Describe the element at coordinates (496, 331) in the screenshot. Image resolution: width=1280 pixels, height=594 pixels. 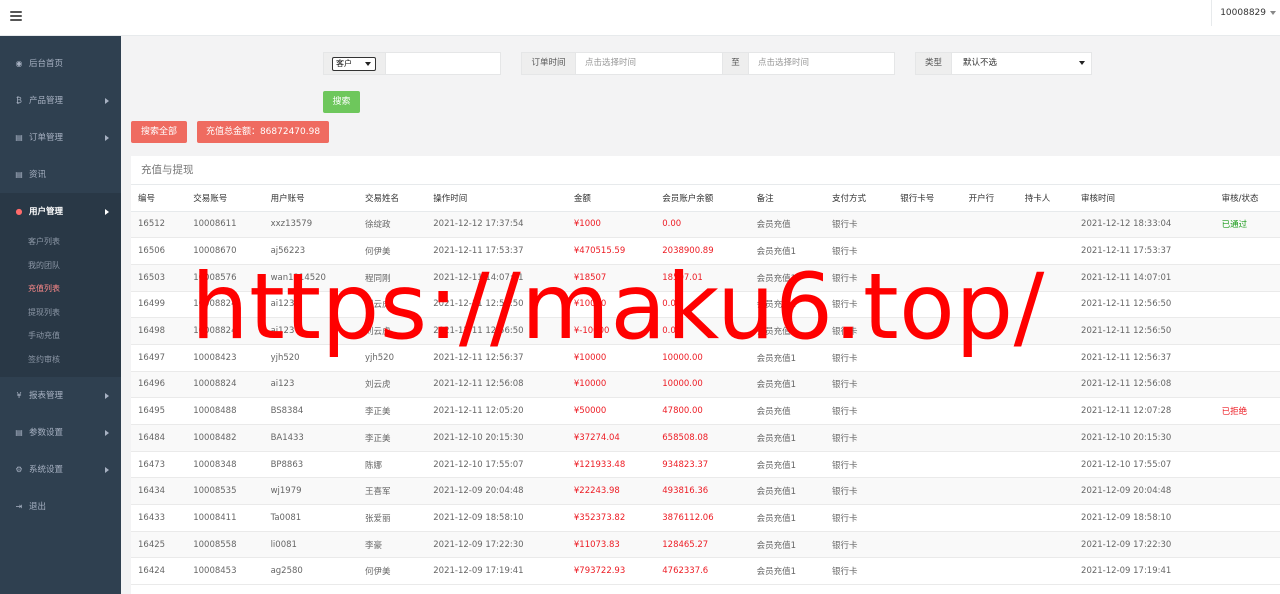
I see `table-cell: 2021-12-11 12:56:50` at that location.